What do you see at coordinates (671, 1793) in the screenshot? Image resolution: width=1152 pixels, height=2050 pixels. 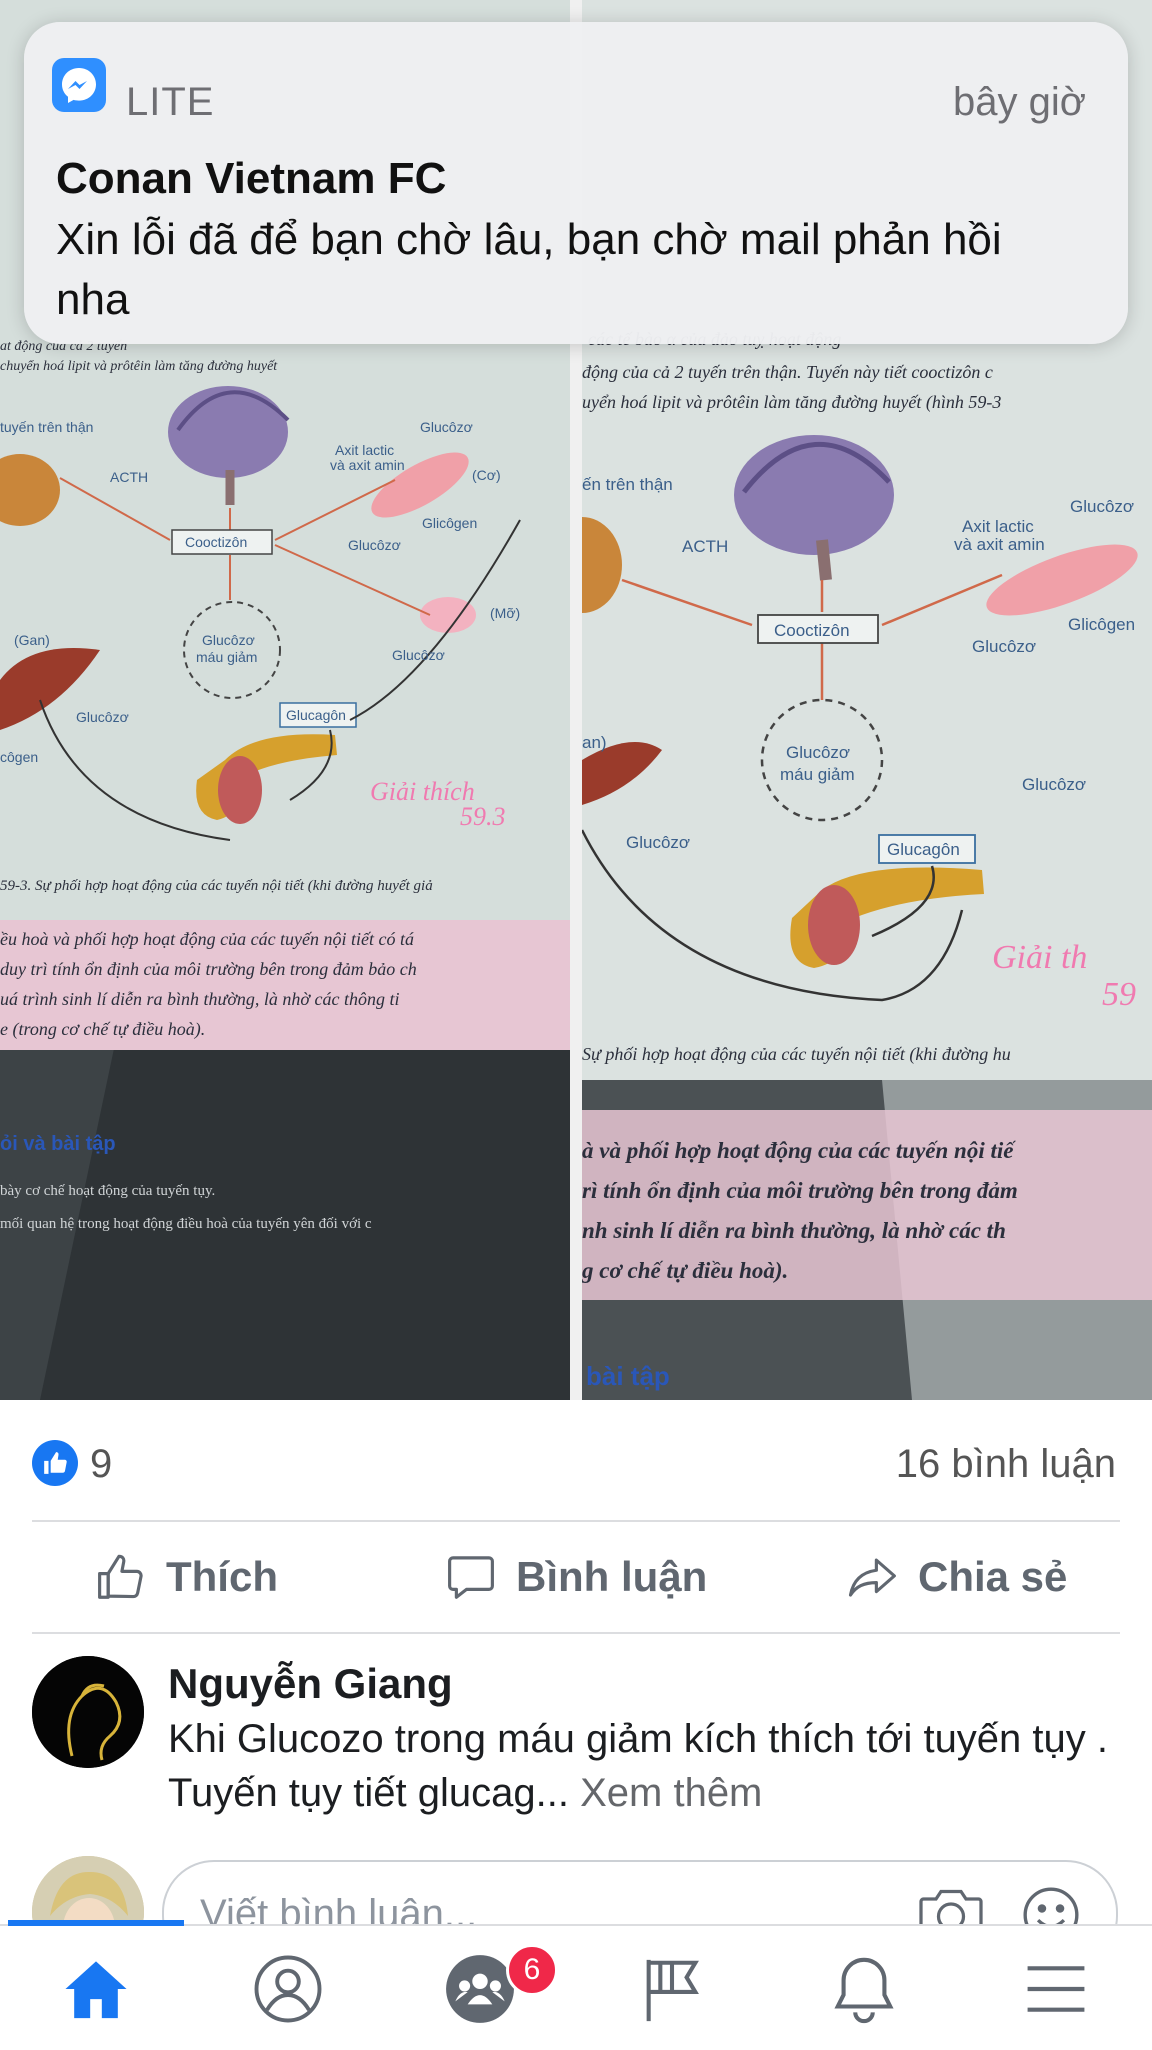 I see `see-more-link: Xem thêm` at bounding box center [671, 1793].